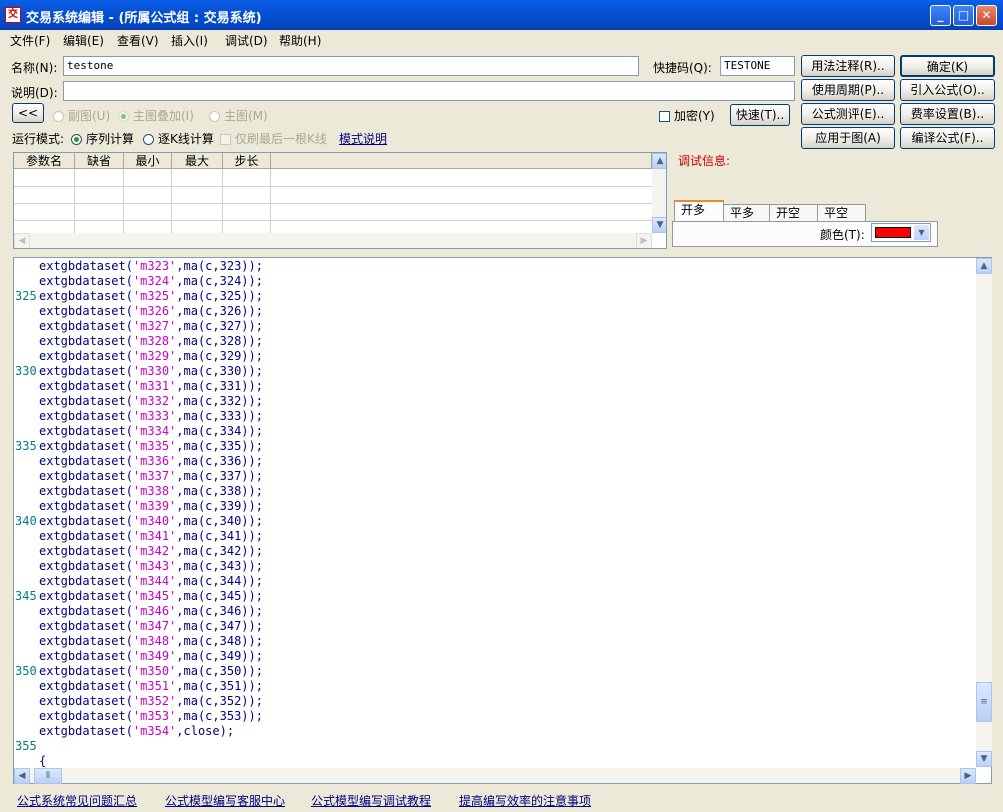 Image resolution: width=1003 pixels, height=812 pixels. I want to click on maximize-button: □, so click(963, 15).